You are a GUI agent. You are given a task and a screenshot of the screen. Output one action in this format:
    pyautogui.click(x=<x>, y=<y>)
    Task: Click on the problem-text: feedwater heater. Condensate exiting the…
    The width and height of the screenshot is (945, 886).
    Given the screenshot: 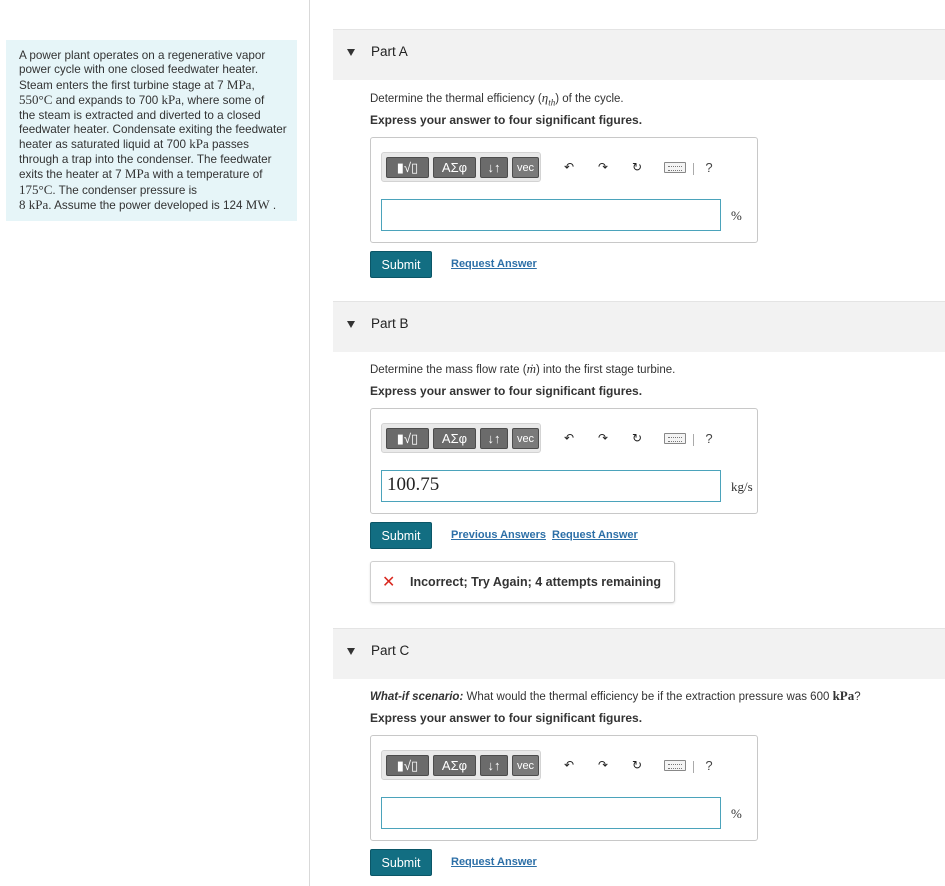 What is the action you would take?
    pyautogui.click(x=153, y=130)
    